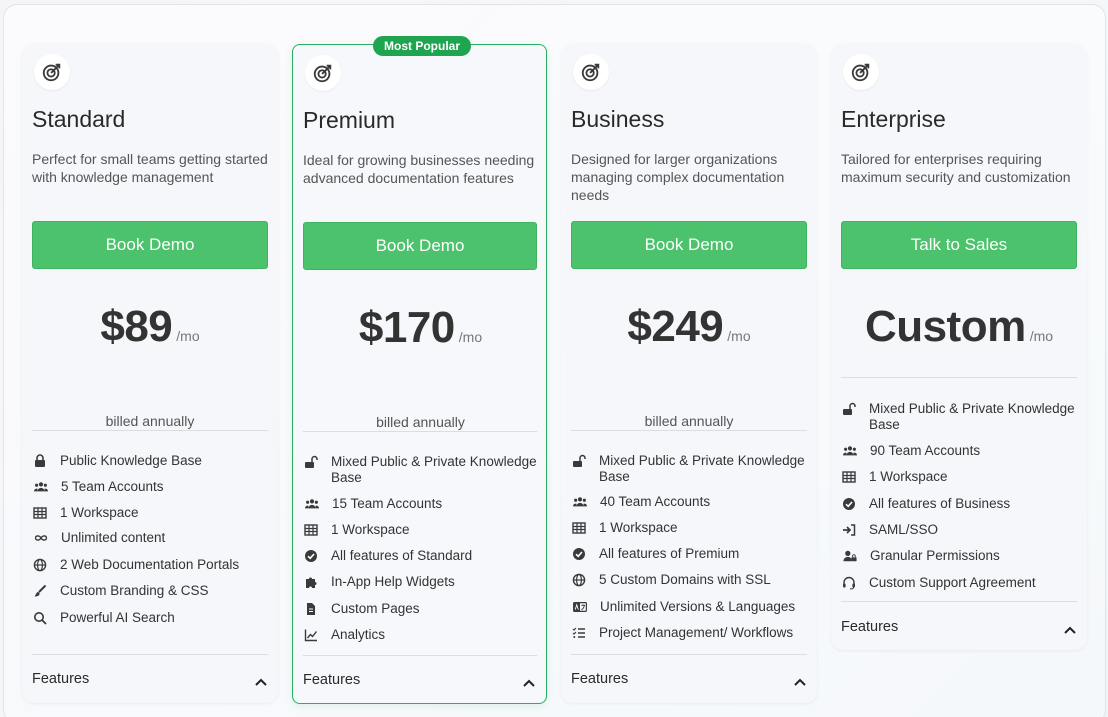 The height and width of the screenshot is (717, 1108). Describe the element at coordinates (131, 460) in the screenshot. I see `feature-text: Public Knowledge Base` at that location.